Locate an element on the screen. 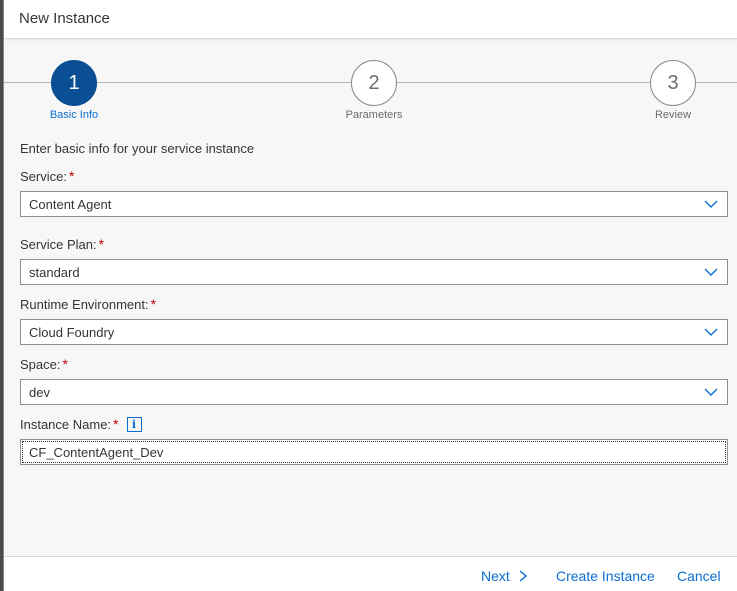 The height and width of the screenshot is (591, 737). service-plan-select: standard is located at coordinates (374, 272).